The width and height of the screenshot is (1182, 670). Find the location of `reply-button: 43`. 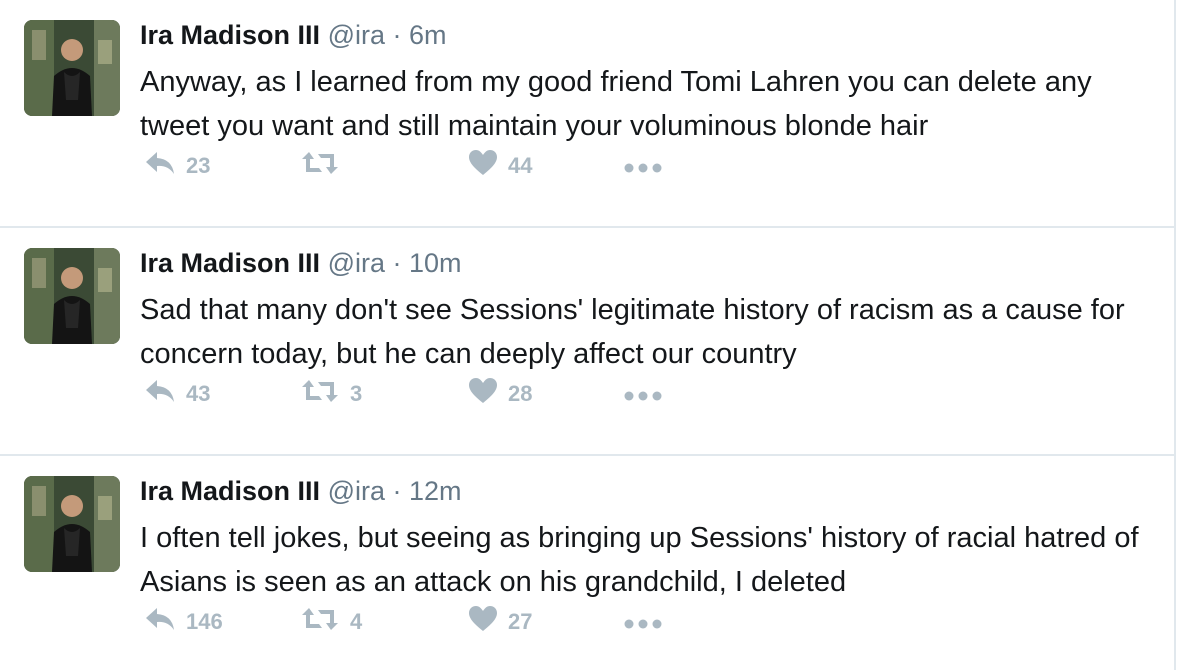

reply-button: 43 is located at coordinates (177, 394).